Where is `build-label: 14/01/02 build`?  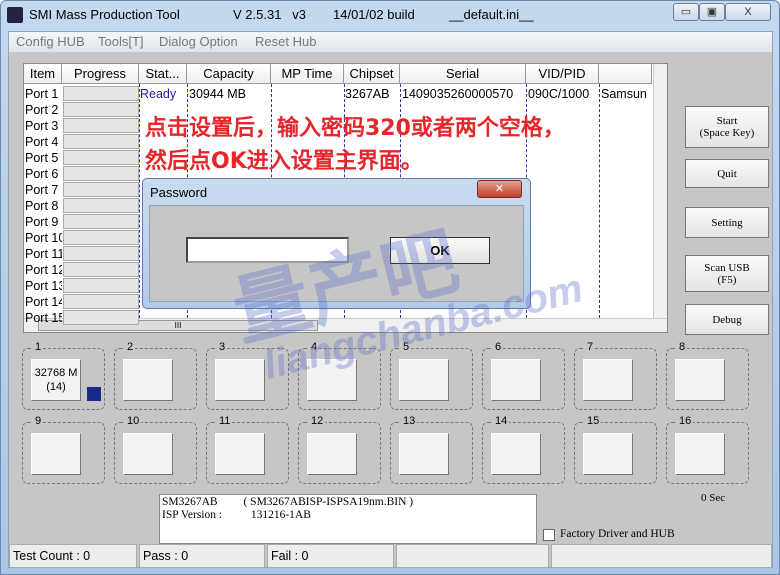
build-label: 14/01/02 build is located at coordinates (374, 14).